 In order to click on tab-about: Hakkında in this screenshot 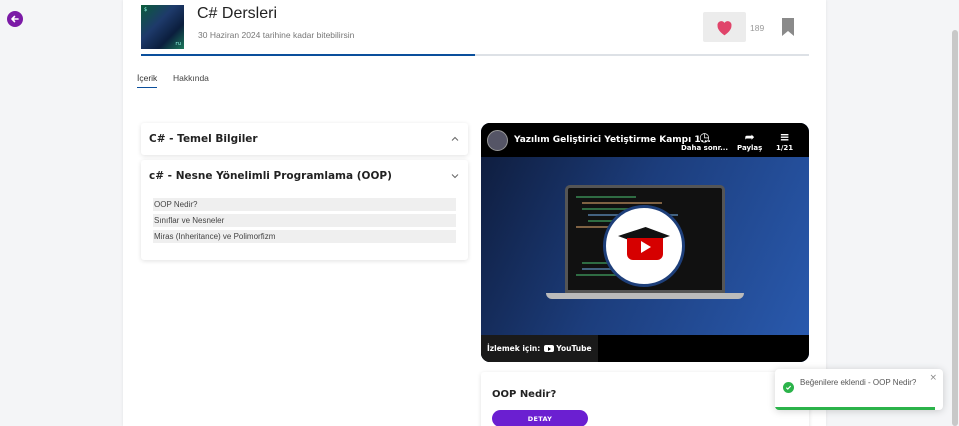, I will do `click(191, 80)`.